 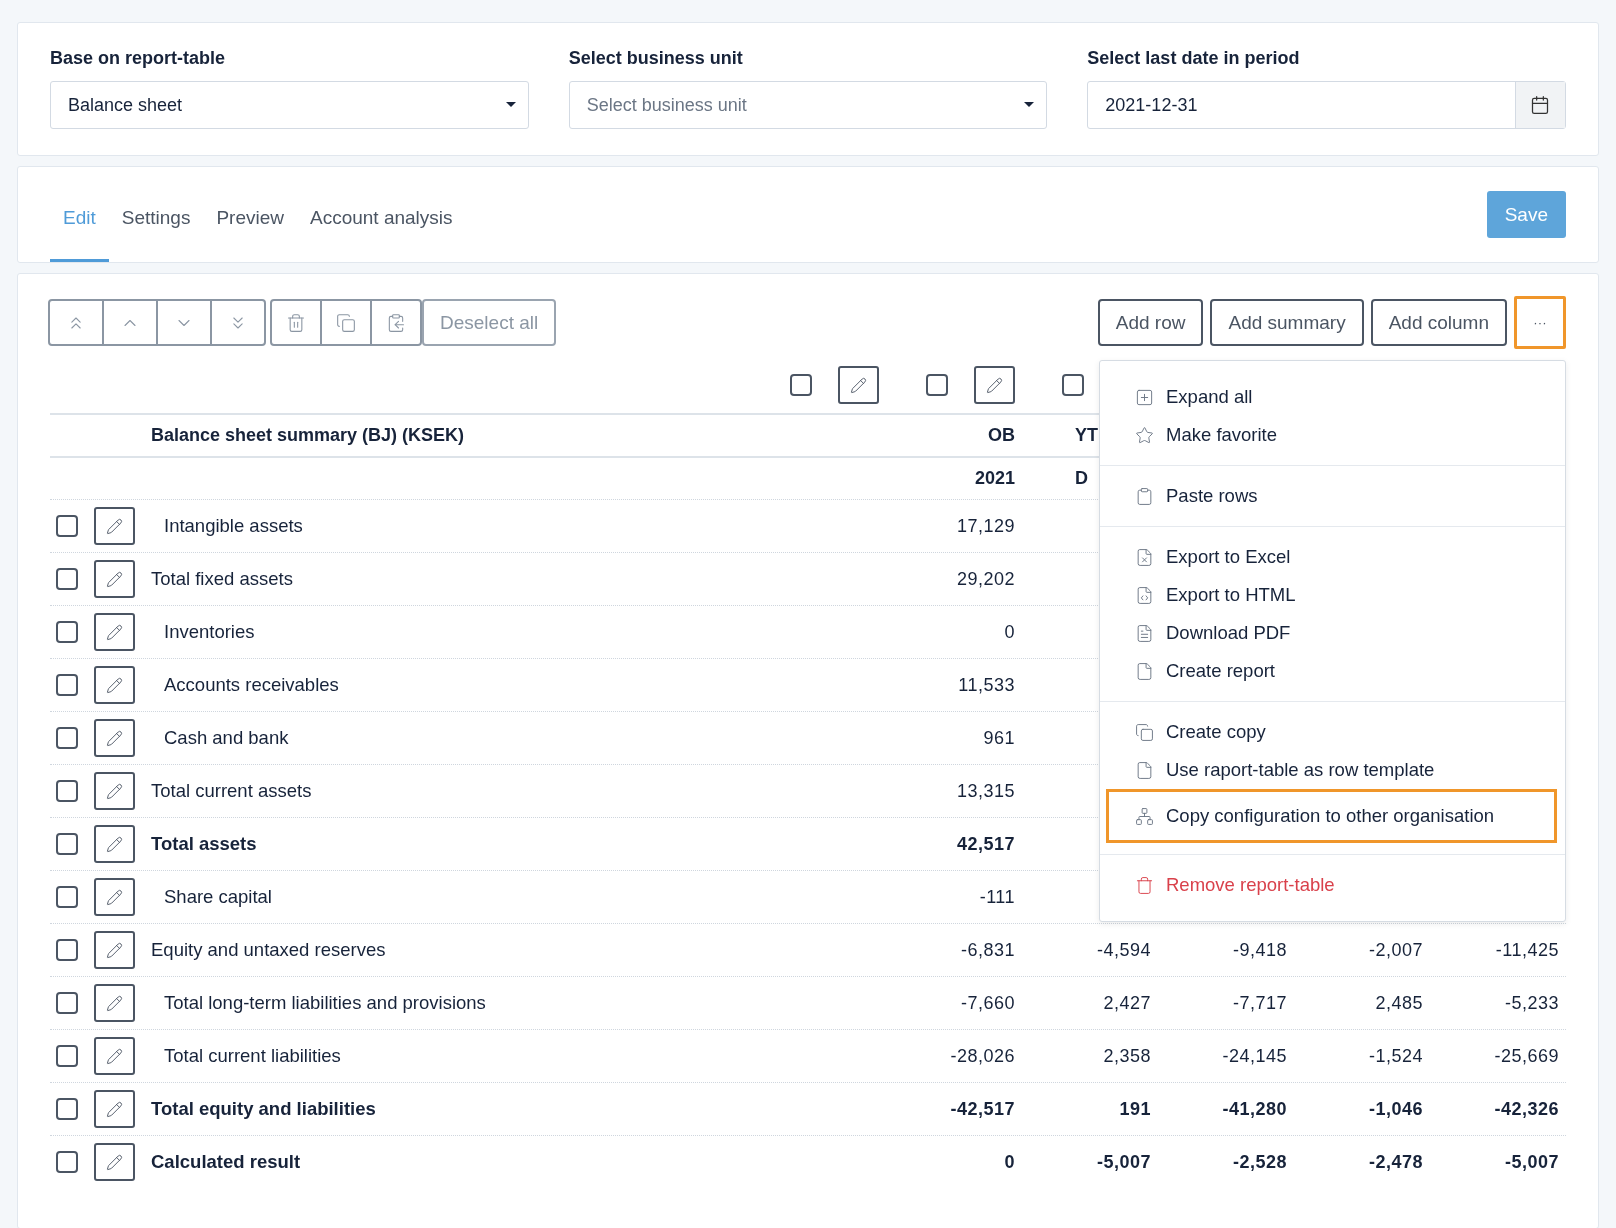 What do you see at coordinates (1331, 816) in the screenshot?
I see `menu-item: Copy configuration to other organisation` at bounding box center [1331, 816].